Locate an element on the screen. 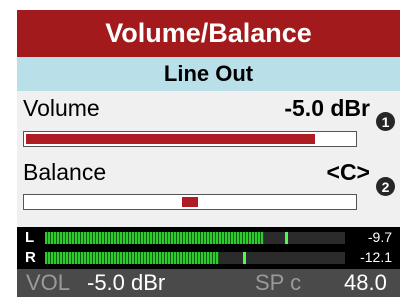  meter-r-value: -12.1 is located at coordinates (376, 257).